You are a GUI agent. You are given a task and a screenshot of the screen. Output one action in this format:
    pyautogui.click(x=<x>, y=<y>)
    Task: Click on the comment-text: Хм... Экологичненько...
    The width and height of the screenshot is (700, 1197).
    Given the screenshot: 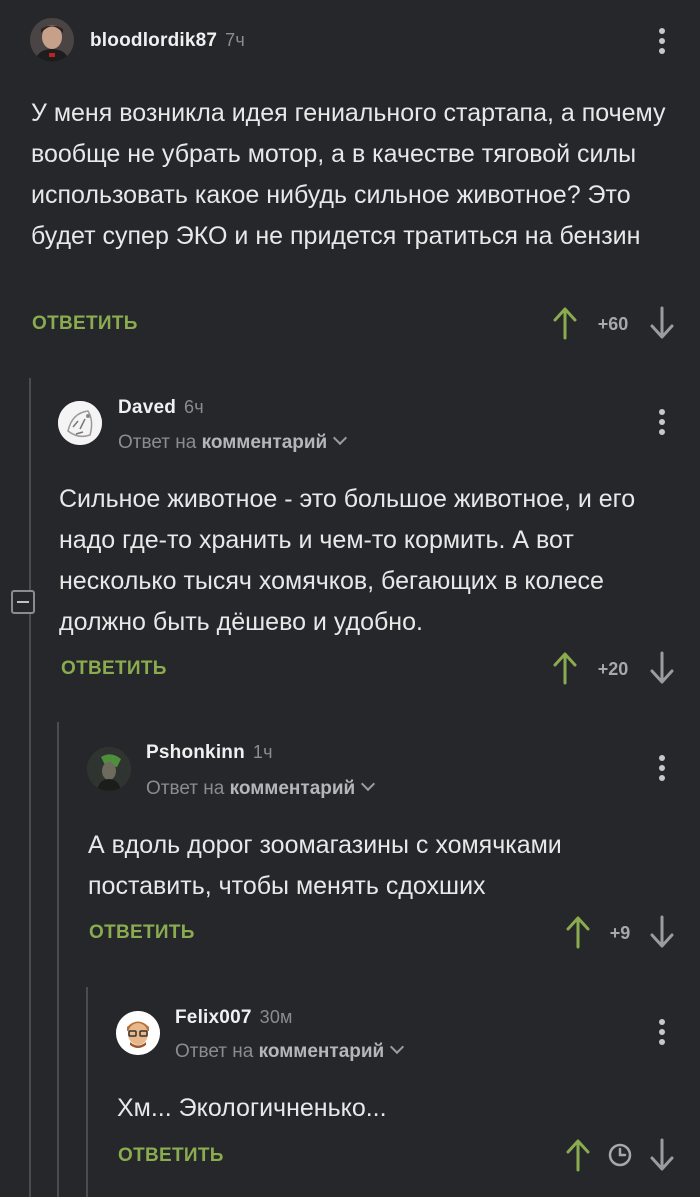 What is the action you would take?
    pyautogui.click(x=252, y=1108)
    